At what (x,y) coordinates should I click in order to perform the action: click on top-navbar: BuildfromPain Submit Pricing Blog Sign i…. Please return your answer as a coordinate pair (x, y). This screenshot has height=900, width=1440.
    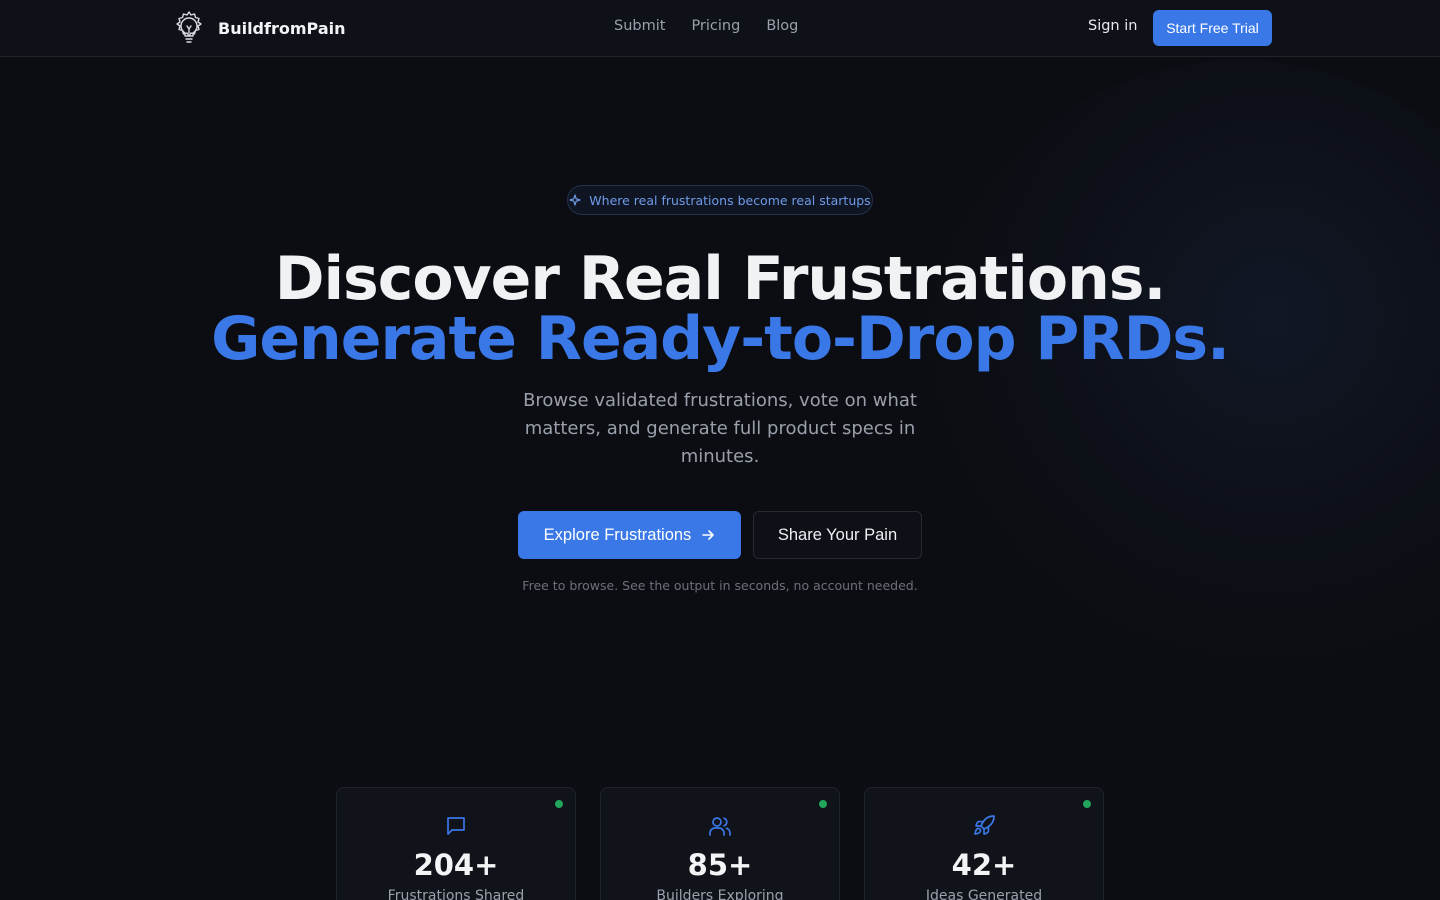
    Looking at the image, I should click on (720, 28).